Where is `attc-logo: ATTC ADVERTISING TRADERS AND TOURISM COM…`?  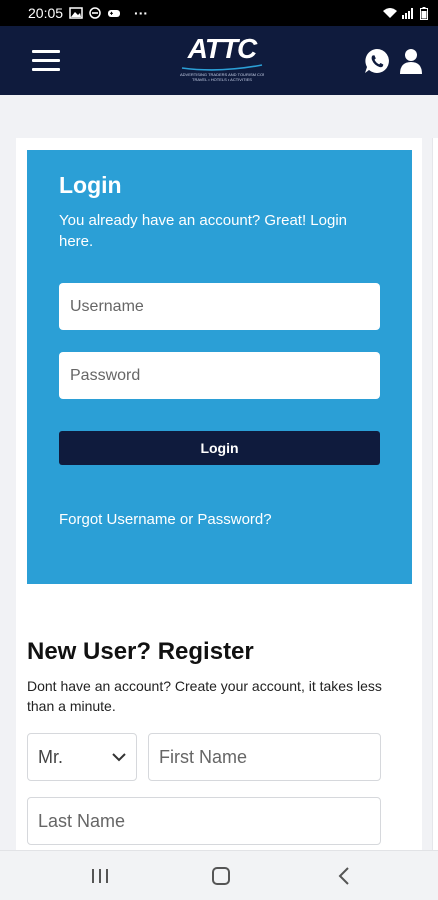 attc-logo: ATTC ADVERTISING TRADERS AND TOURISM COM… is located at coordinates (222, 61).